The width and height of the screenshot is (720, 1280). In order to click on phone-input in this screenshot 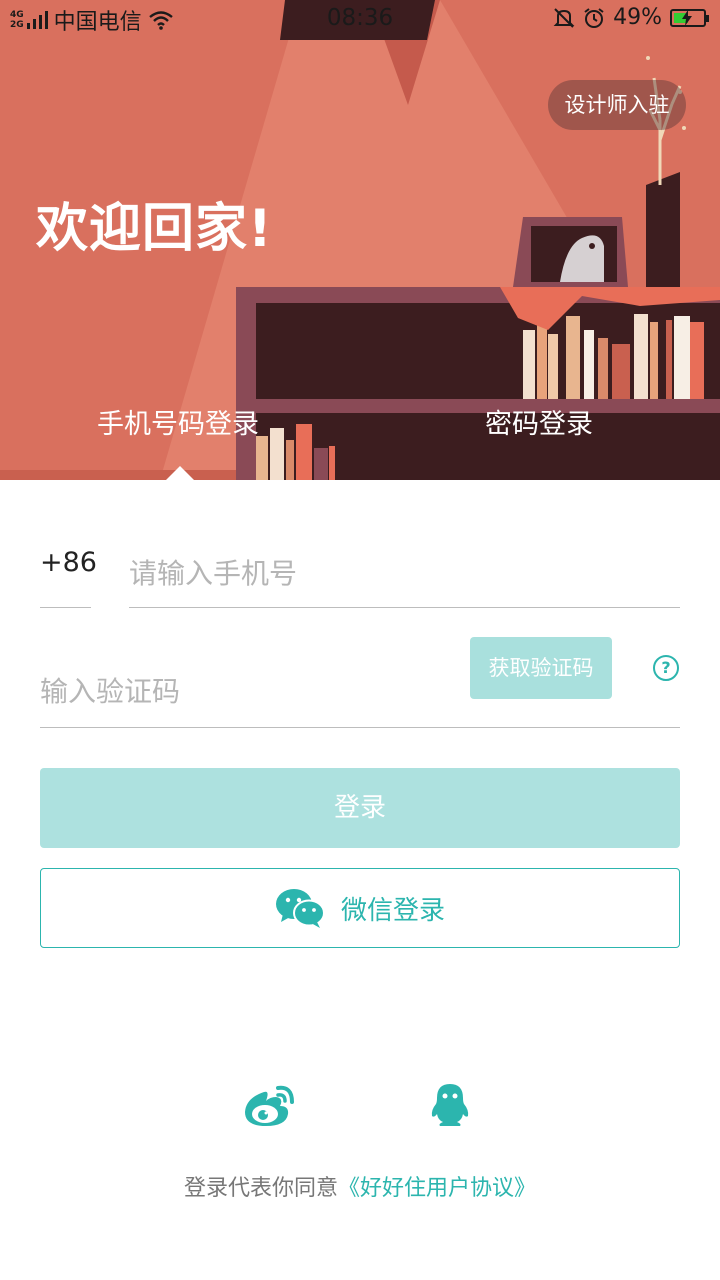, I will do `click(404, 574)`.